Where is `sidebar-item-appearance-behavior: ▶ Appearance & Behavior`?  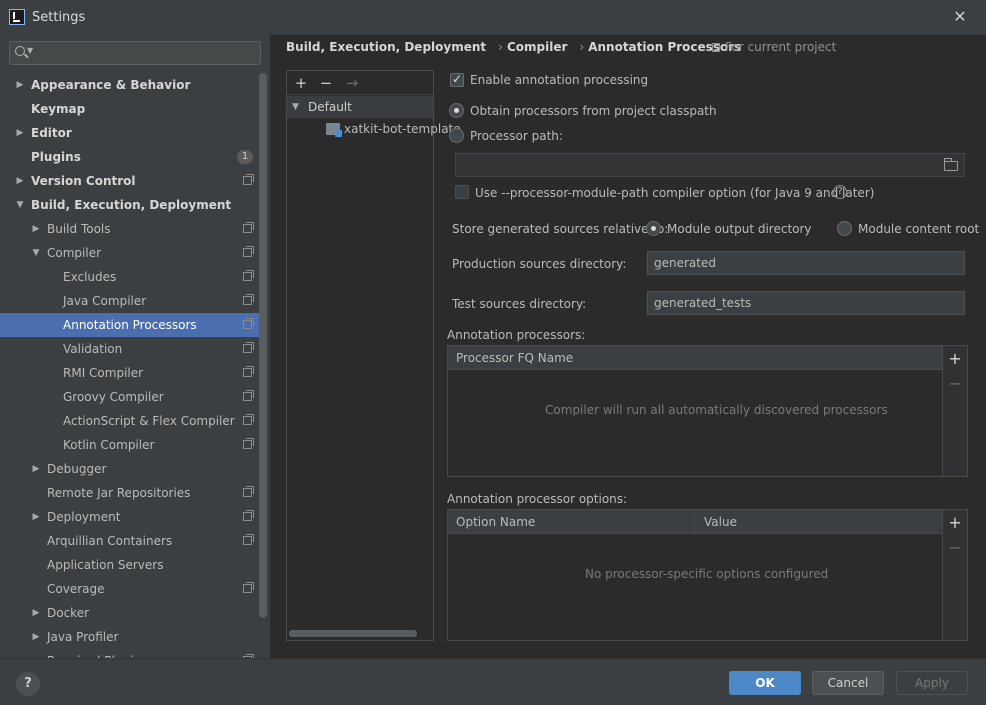
sidebar-item-appearance-behavior: ▶ Appearance & Behavior is located at coordinates (131, 85).